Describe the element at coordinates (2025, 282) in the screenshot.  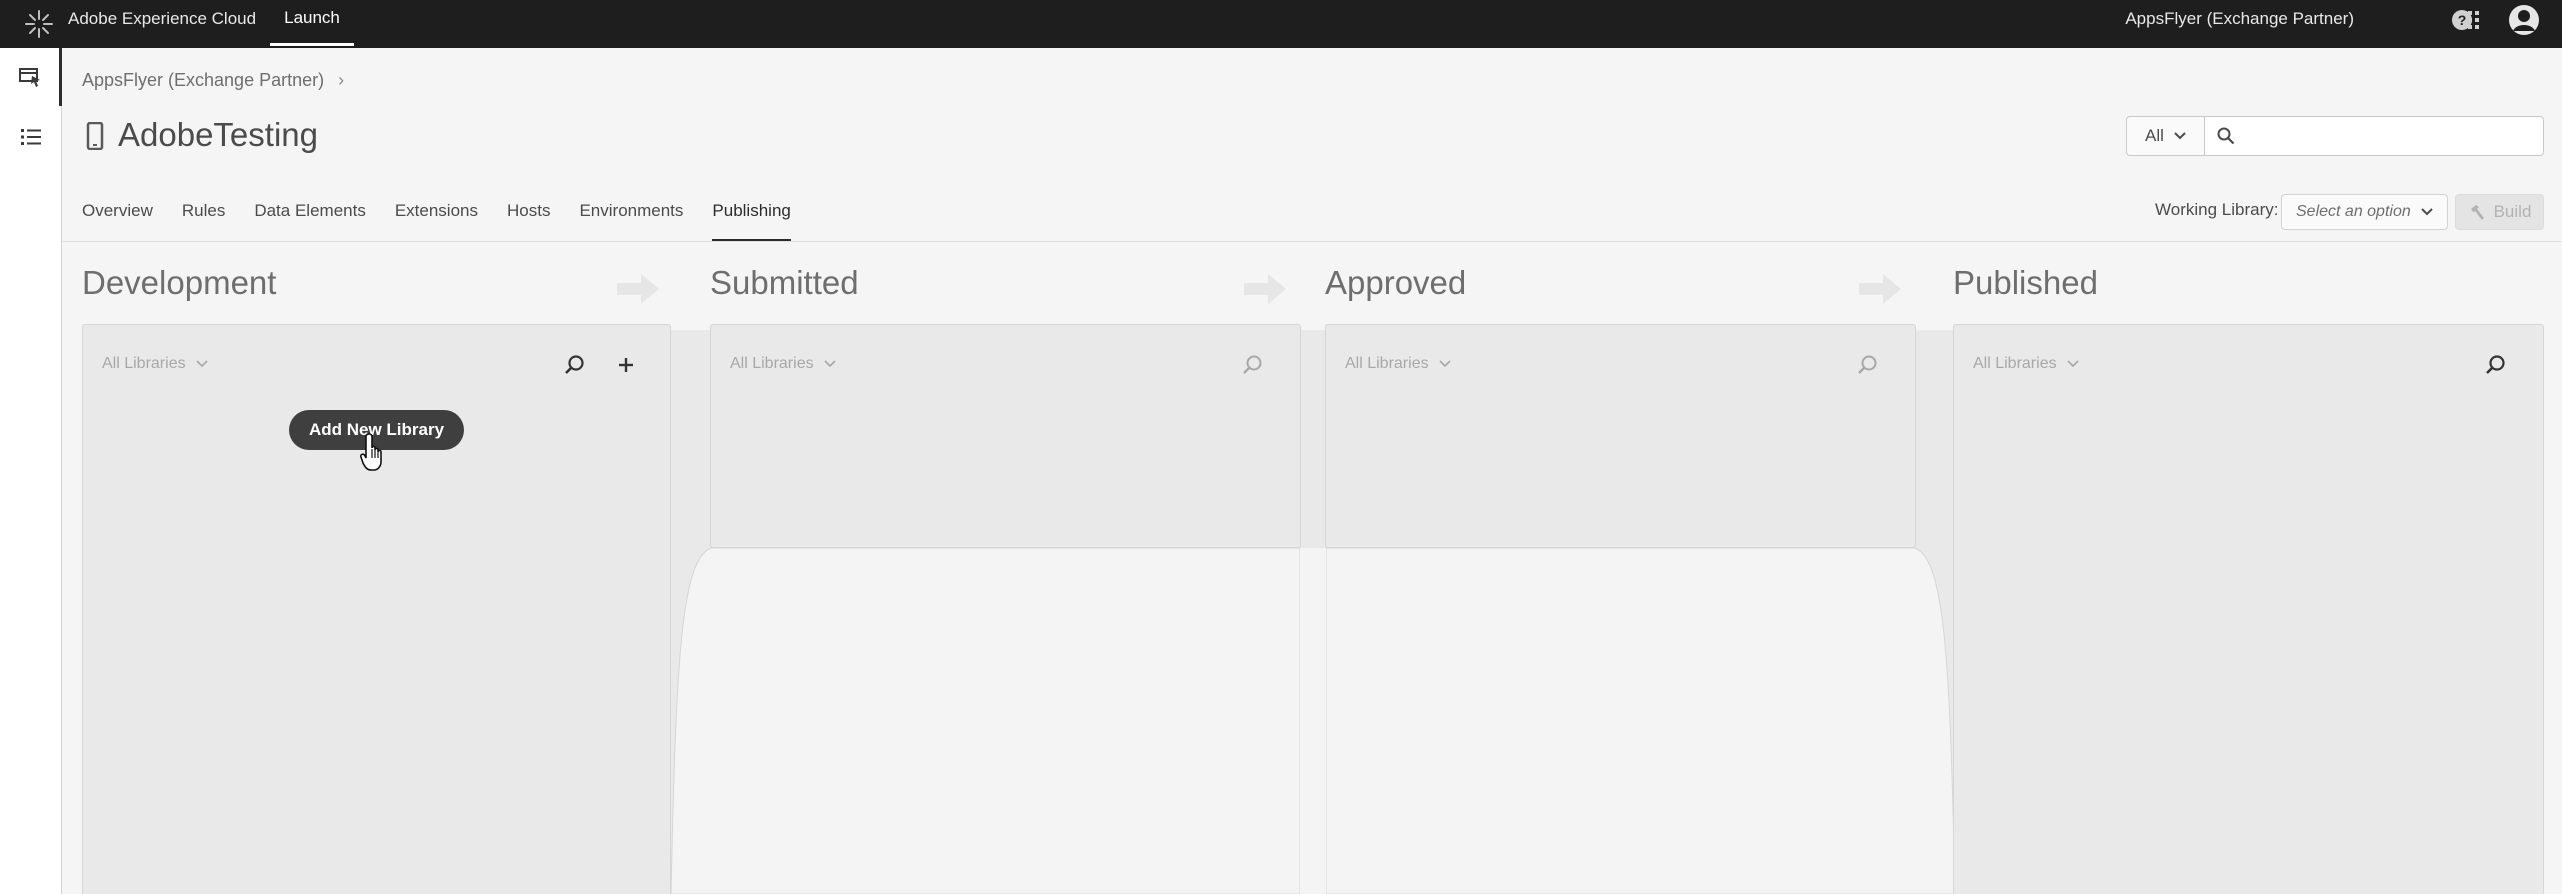
I see `column-title-published: Published` at that location.